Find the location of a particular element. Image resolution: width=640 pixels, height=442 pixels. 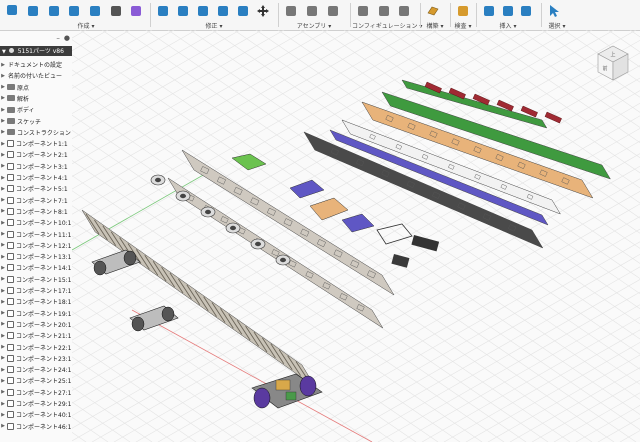

browser-row: ▶ コンポーネント17:1 is located at coordinates (36, 290).